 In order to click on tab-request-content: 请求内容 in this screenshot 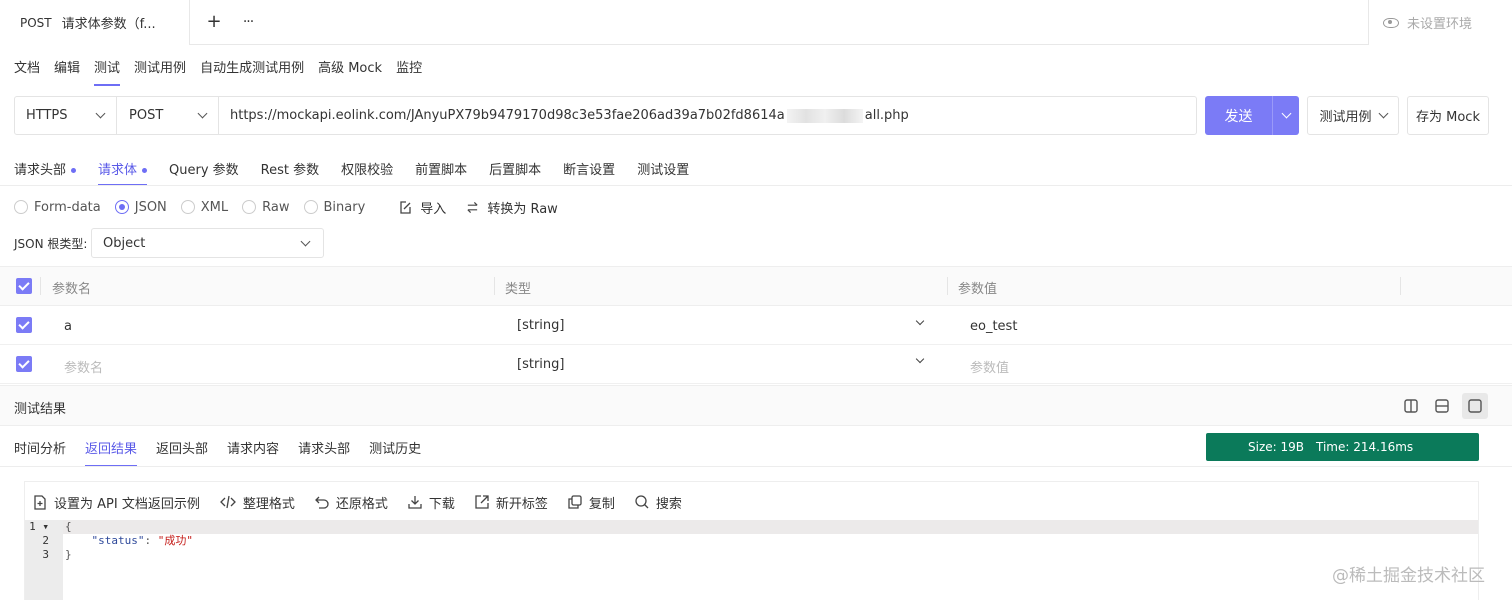, I will do `click(253, 451)`.